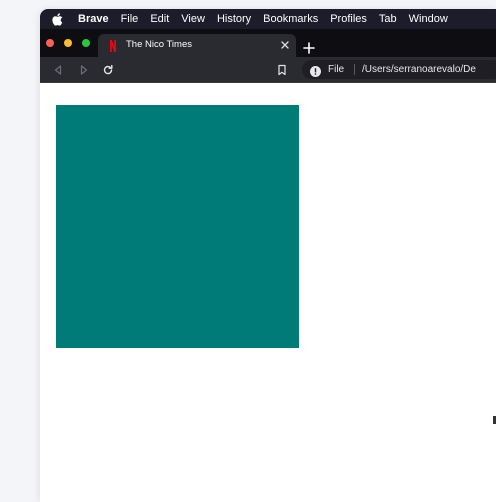 The image size is (496, 502). I want to click on apple-icon, so click(57, 19).